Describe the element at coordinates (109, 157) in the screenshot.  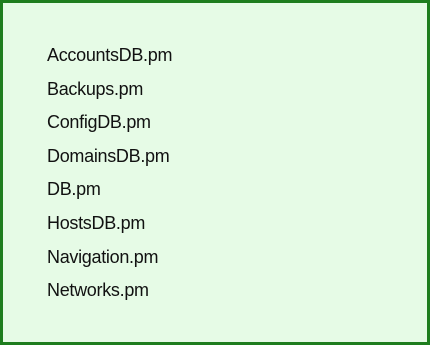
I see `file-item-domainsdb: DomainsDB.pm` at that location.